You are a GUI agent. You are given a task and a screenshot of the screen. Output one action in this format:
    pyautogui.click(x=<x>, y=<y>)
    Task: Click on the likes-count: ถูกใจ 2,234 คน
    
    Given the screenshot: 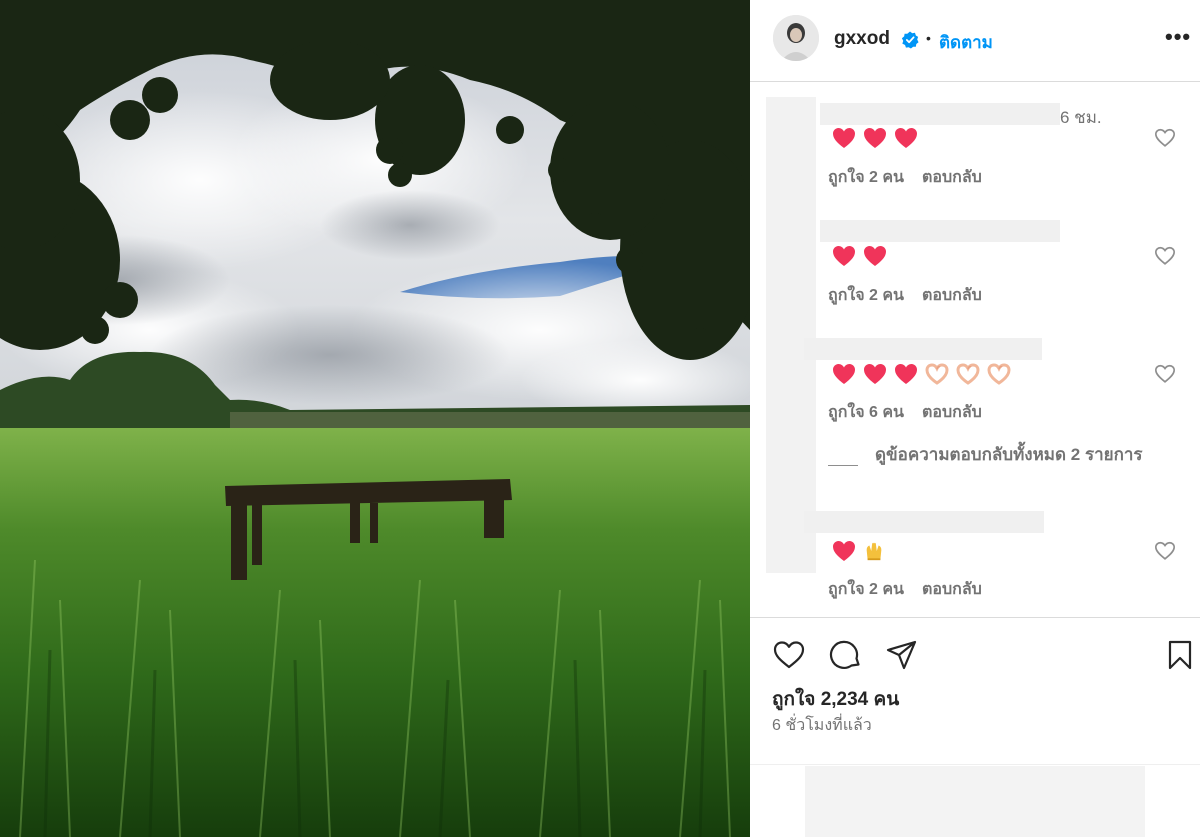 What is the action you would take?
    pyautogui.click(x=835, y=699)
    